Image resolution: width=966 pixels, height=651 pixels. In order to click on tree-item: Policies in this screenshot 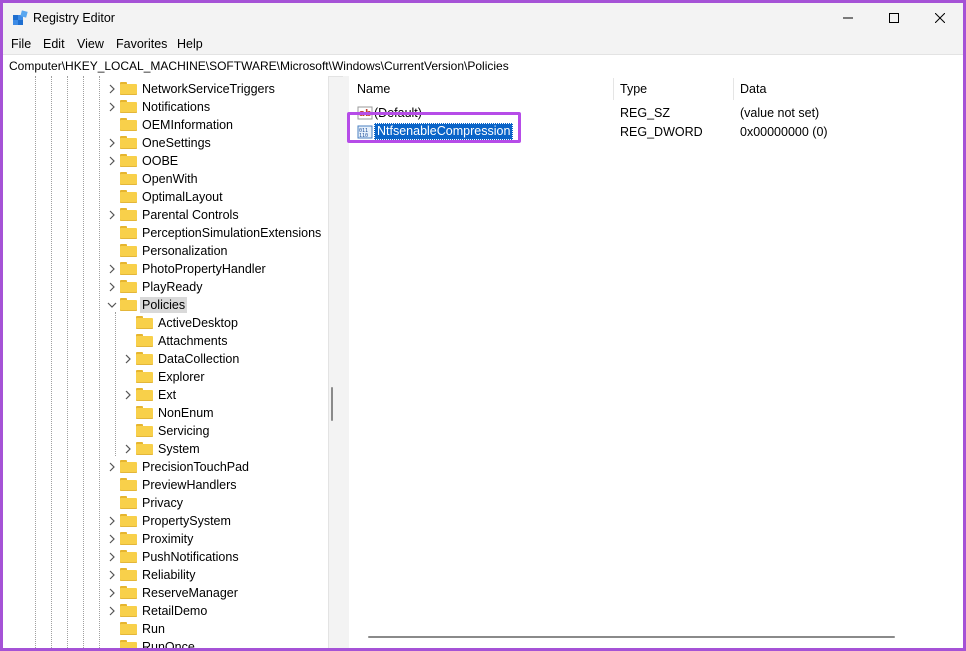, I will do `click(165, 305)`.